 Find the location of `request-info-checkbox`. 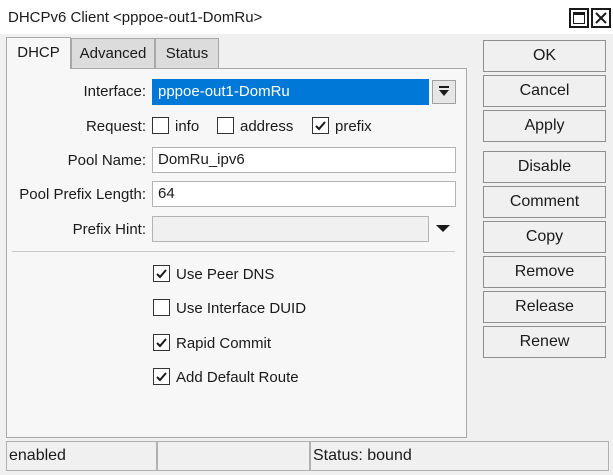

request-info-checkbox is located at coordinates (160, 125).